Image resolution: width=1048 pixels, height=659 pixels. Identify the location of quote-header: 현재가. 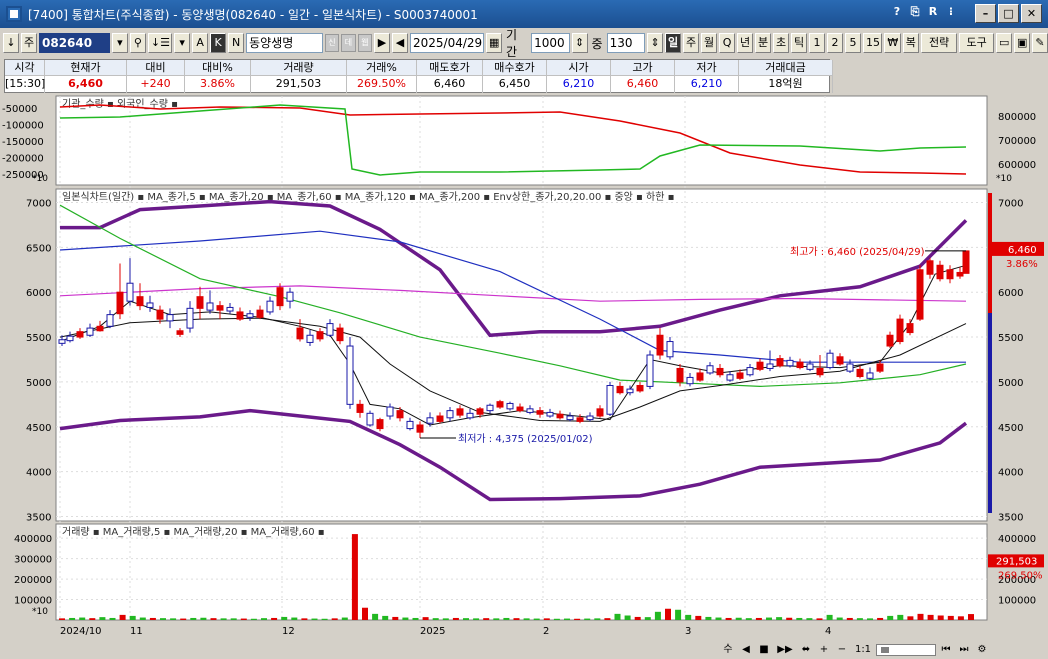
(85, 68).